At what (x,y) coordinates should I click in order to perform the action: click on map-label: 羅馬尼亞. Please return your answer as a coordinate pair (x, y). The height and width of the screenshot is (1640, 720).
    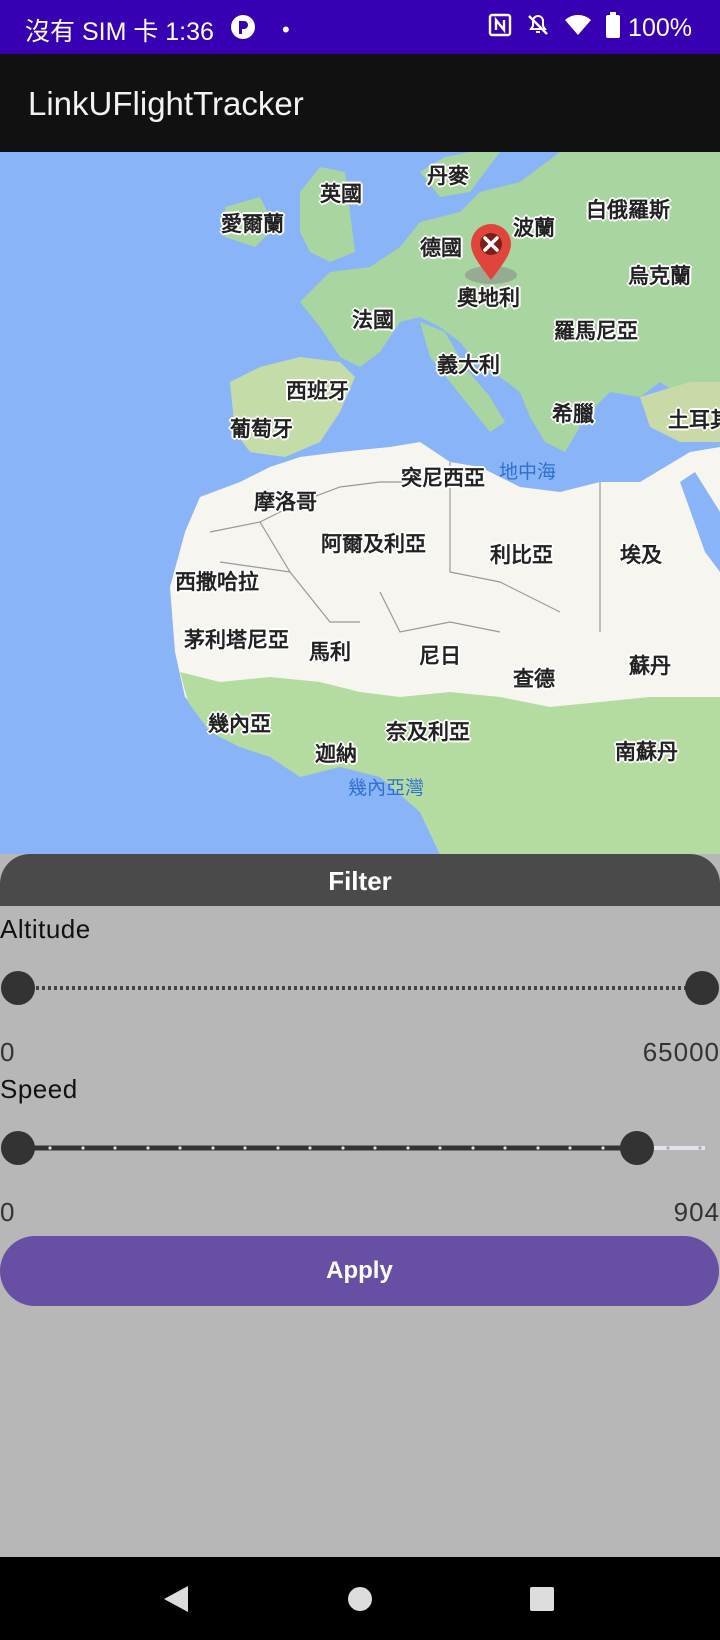
    Looking at the image, I should click on (596, 331).